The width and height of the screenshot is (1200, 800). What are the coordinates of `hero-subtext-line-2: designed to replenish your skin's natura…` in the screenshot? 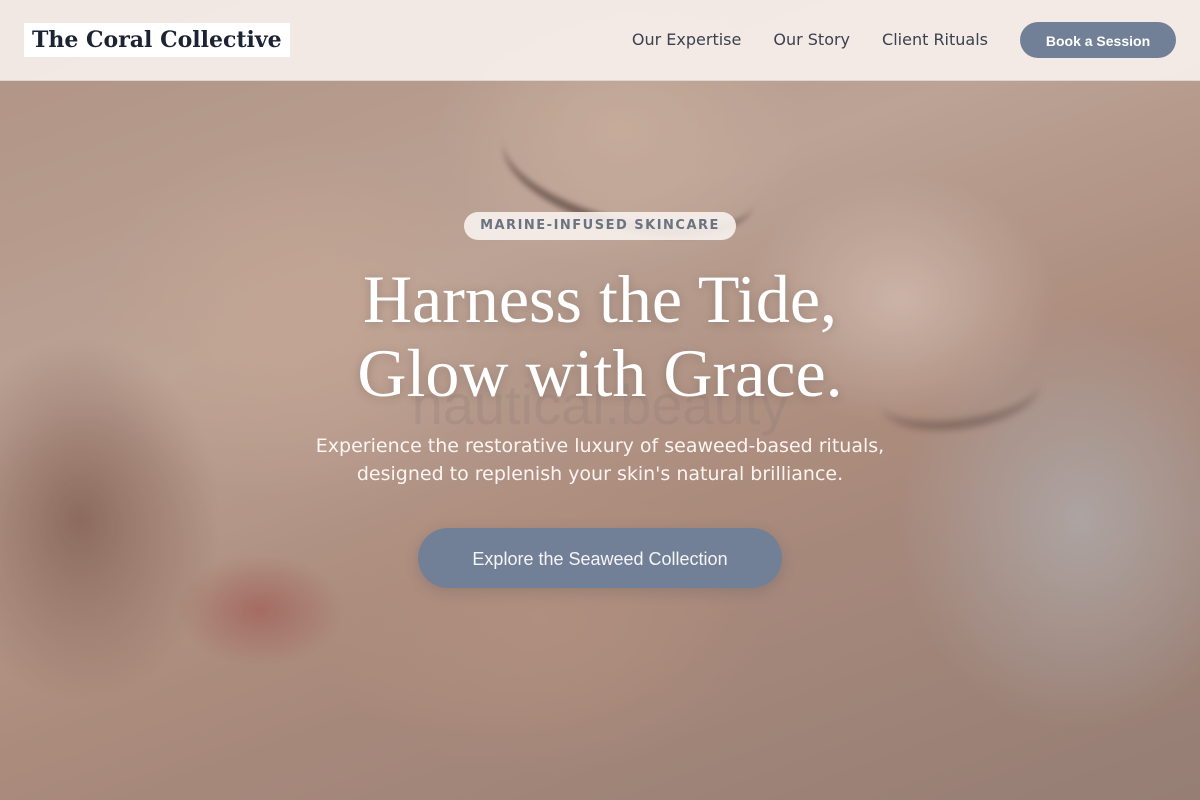 It's located at (600, 474).